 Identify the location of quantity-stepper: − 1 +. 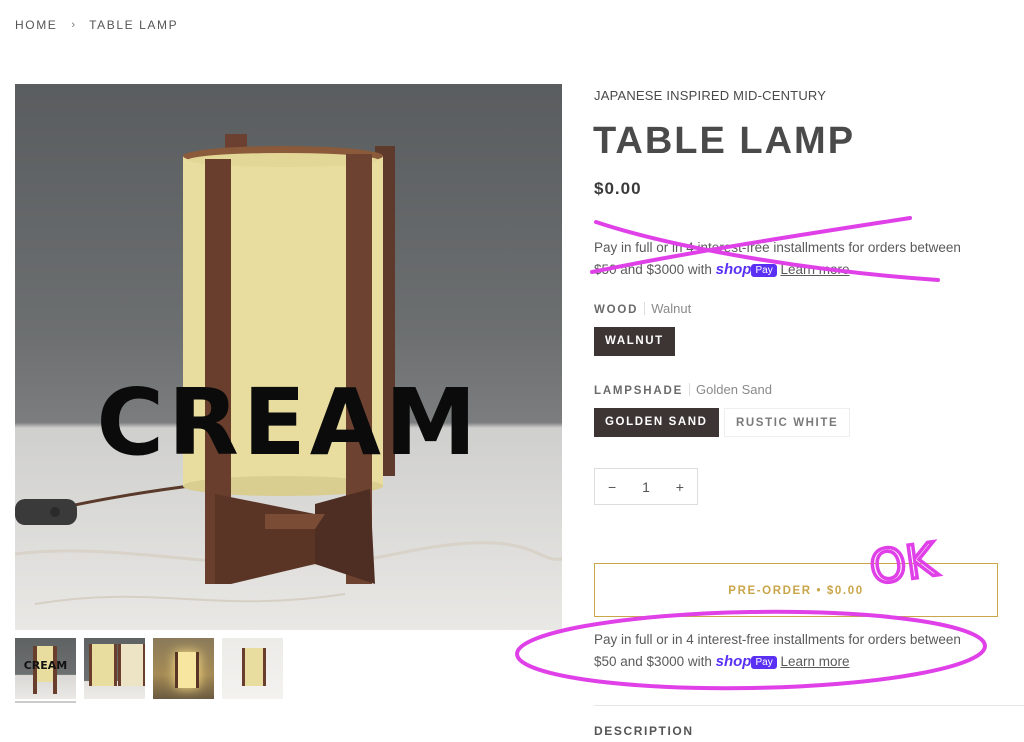
(646, 486).